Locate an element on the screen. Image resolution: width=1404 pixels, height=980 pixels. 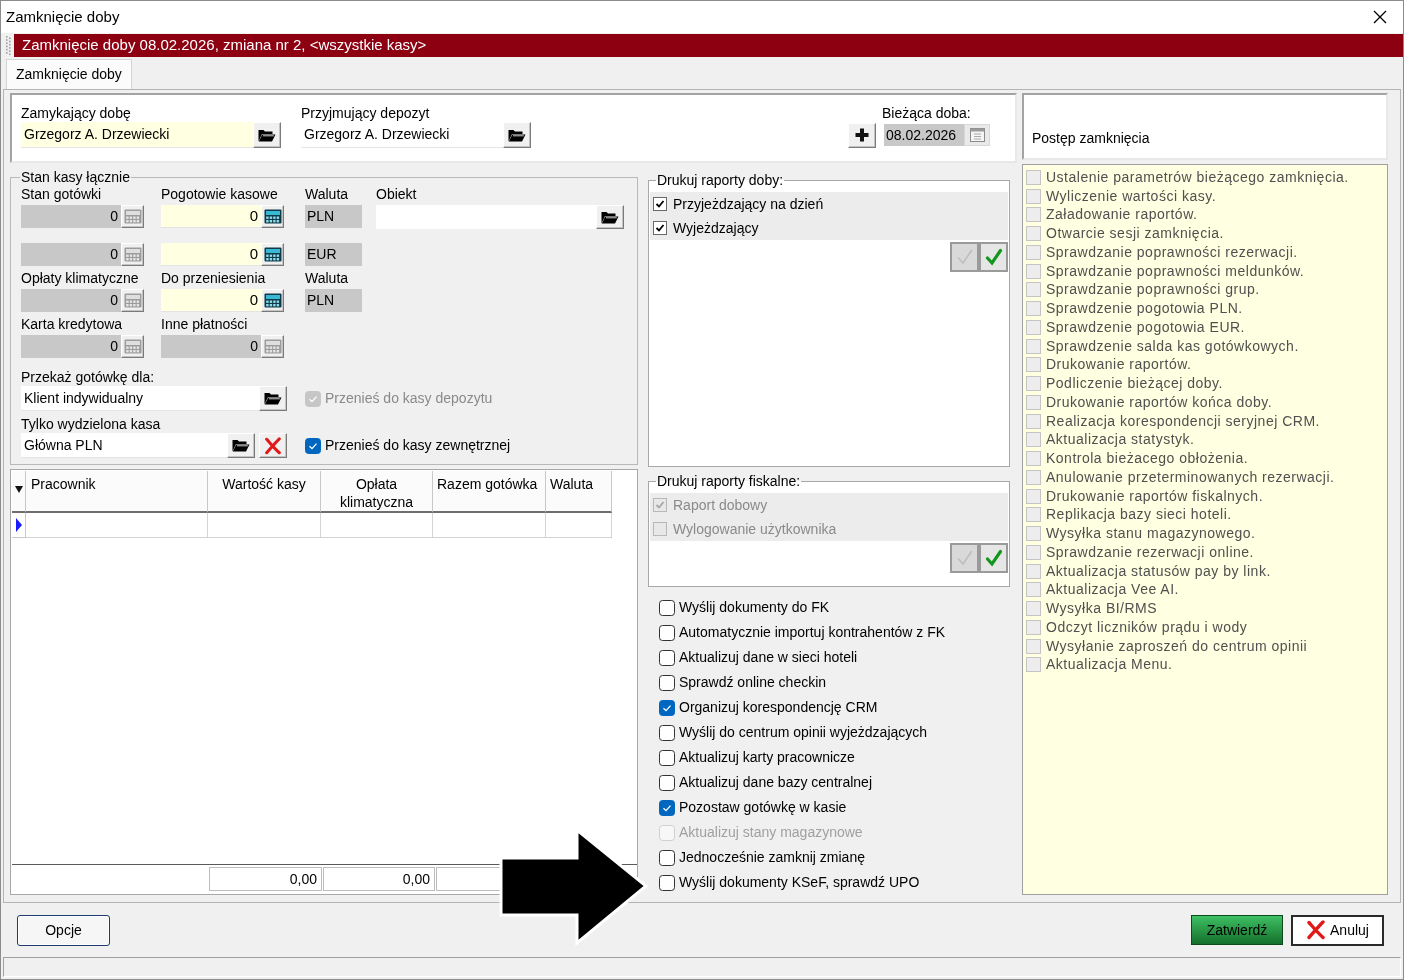
step-label: Aktualizacja Vee AI. is located at coordinates (1112, 590).